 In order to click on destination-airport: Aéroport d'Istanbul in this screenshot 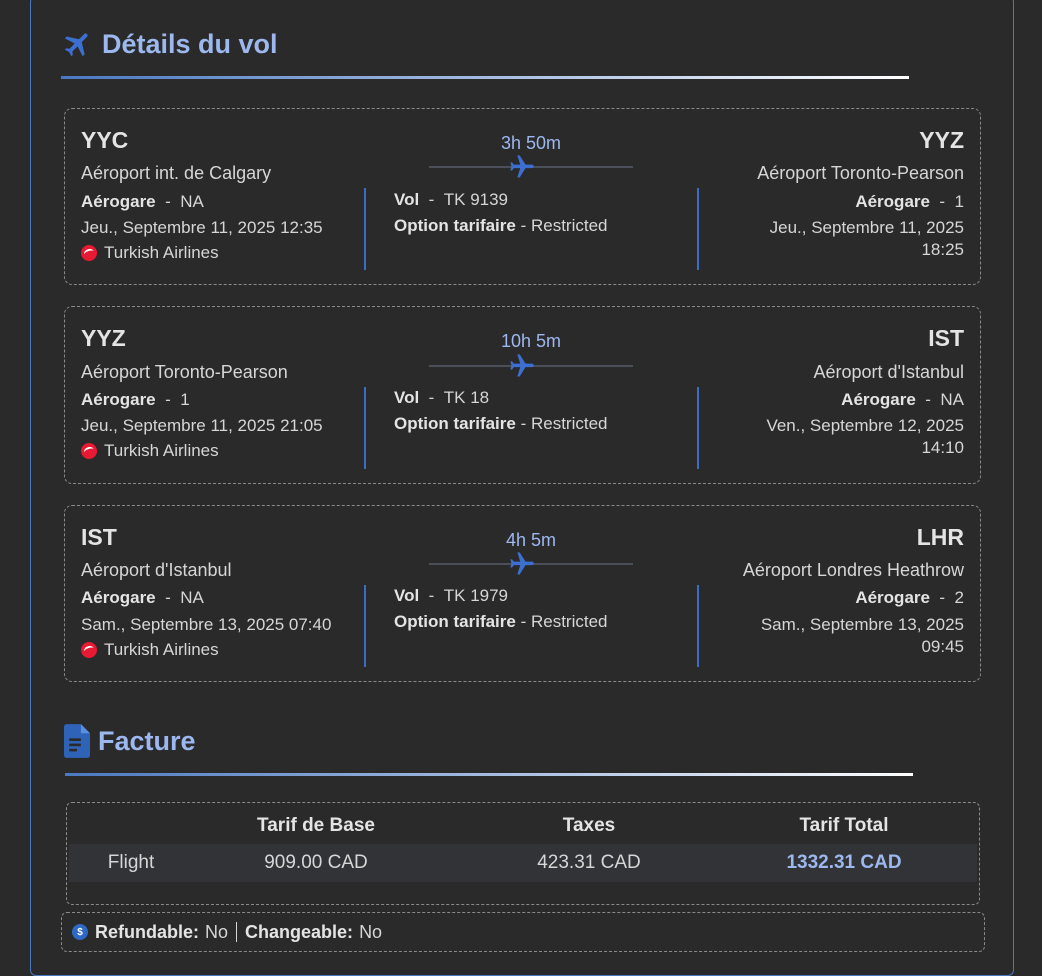, I will do `click(888, 372)`.